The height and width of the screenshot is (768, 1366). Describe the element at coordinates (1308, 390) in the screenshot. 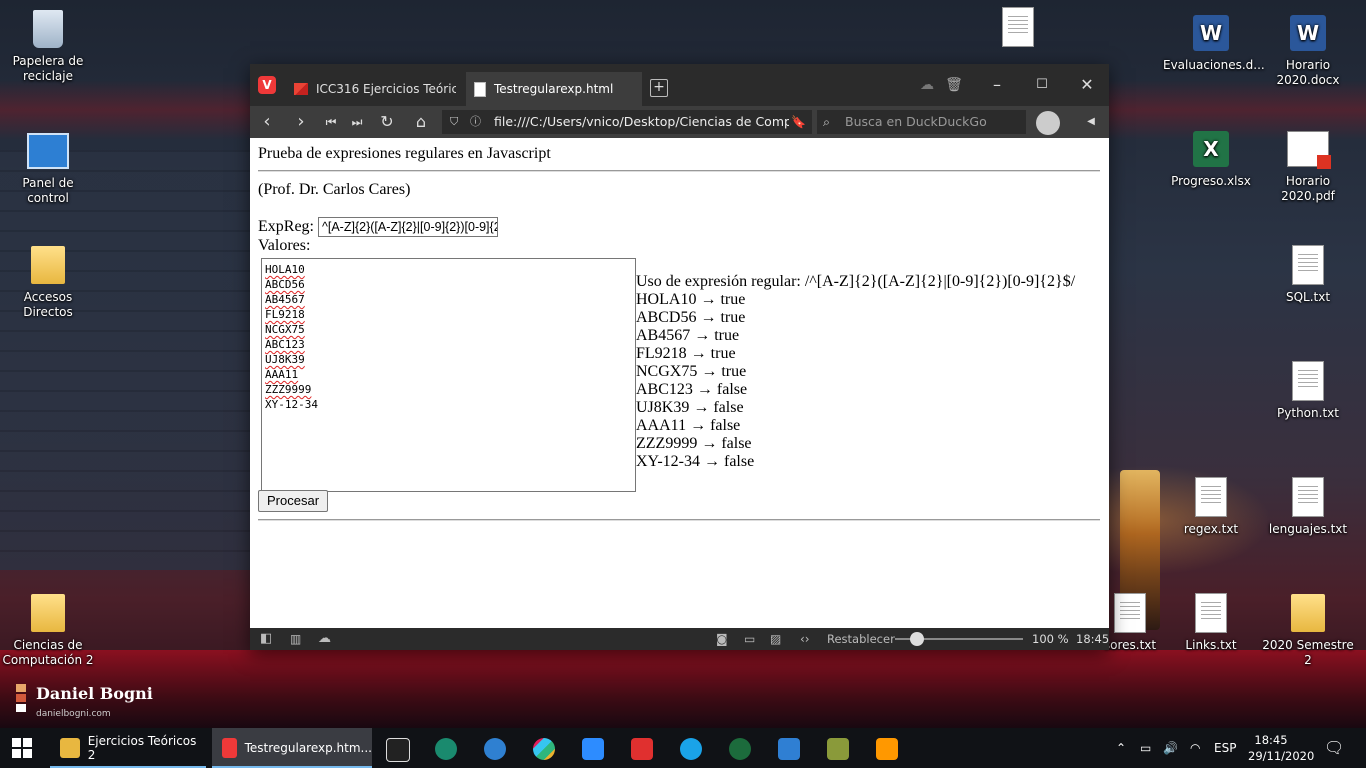

I see `desktop-icon-python: Python.txt` at that location.